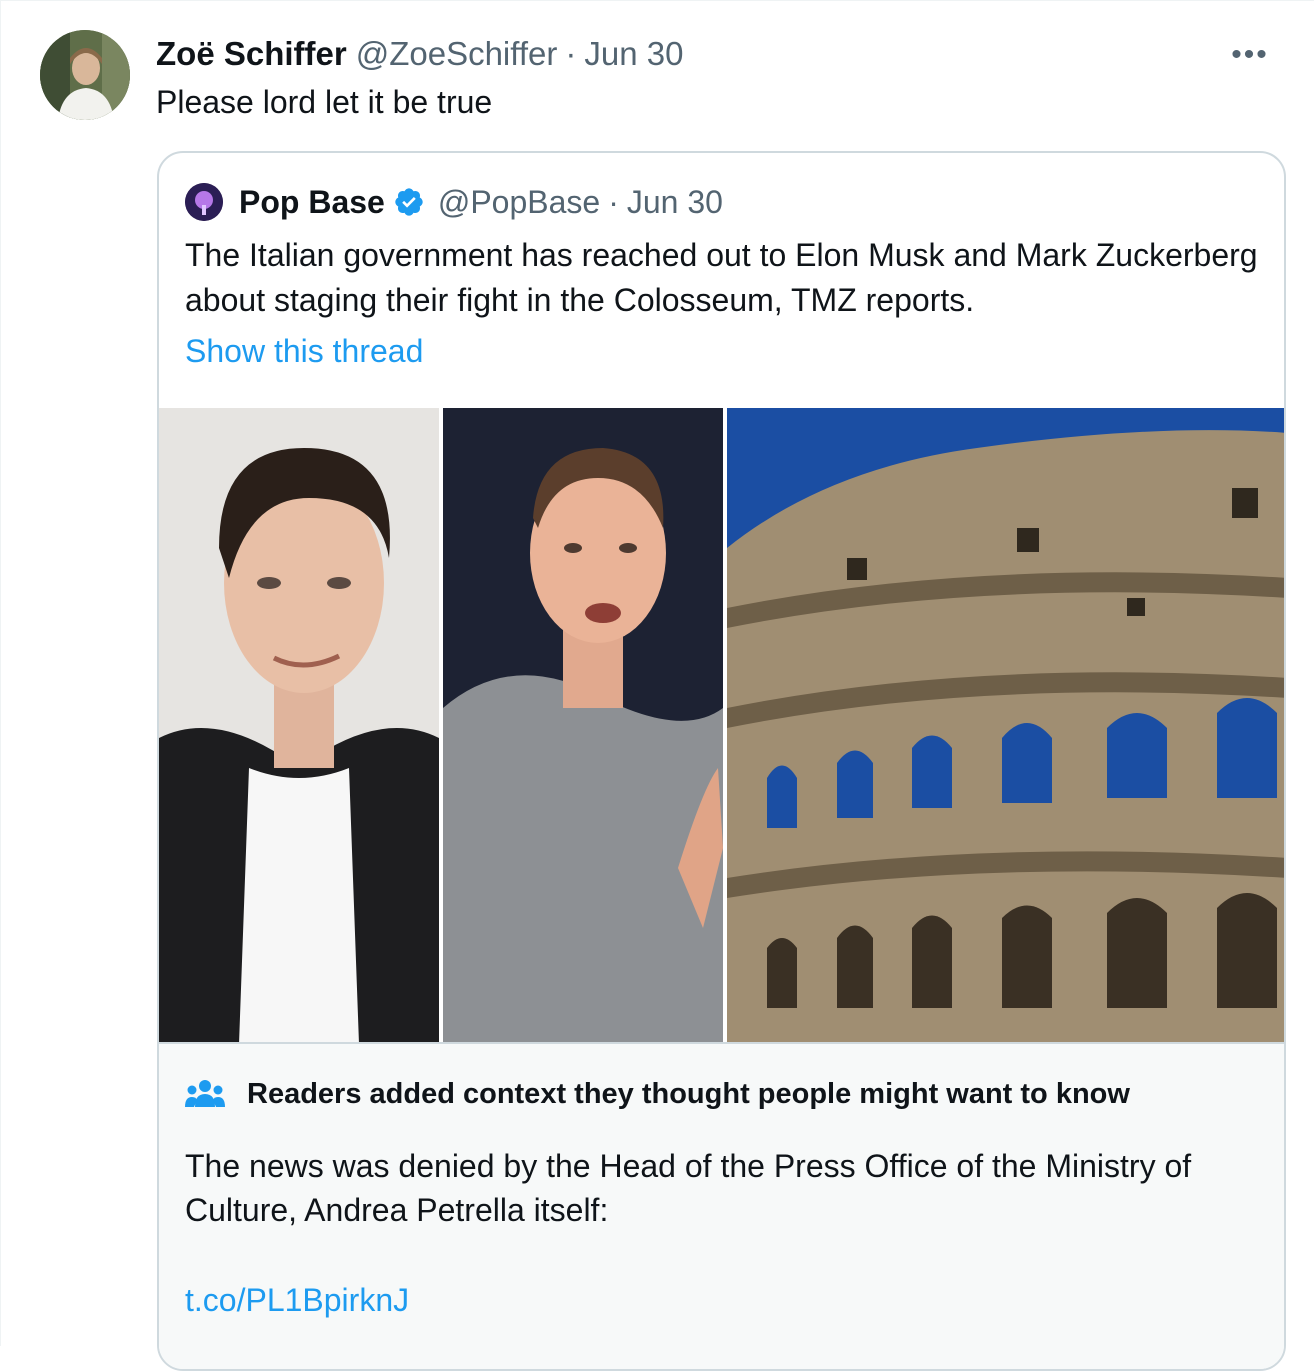 The width and height of the screenshot is (1314, 1371). What do you see at coordinates (205, 1094) in the screenshot?
I see `people-icon` at bounding box center [205, 1094].